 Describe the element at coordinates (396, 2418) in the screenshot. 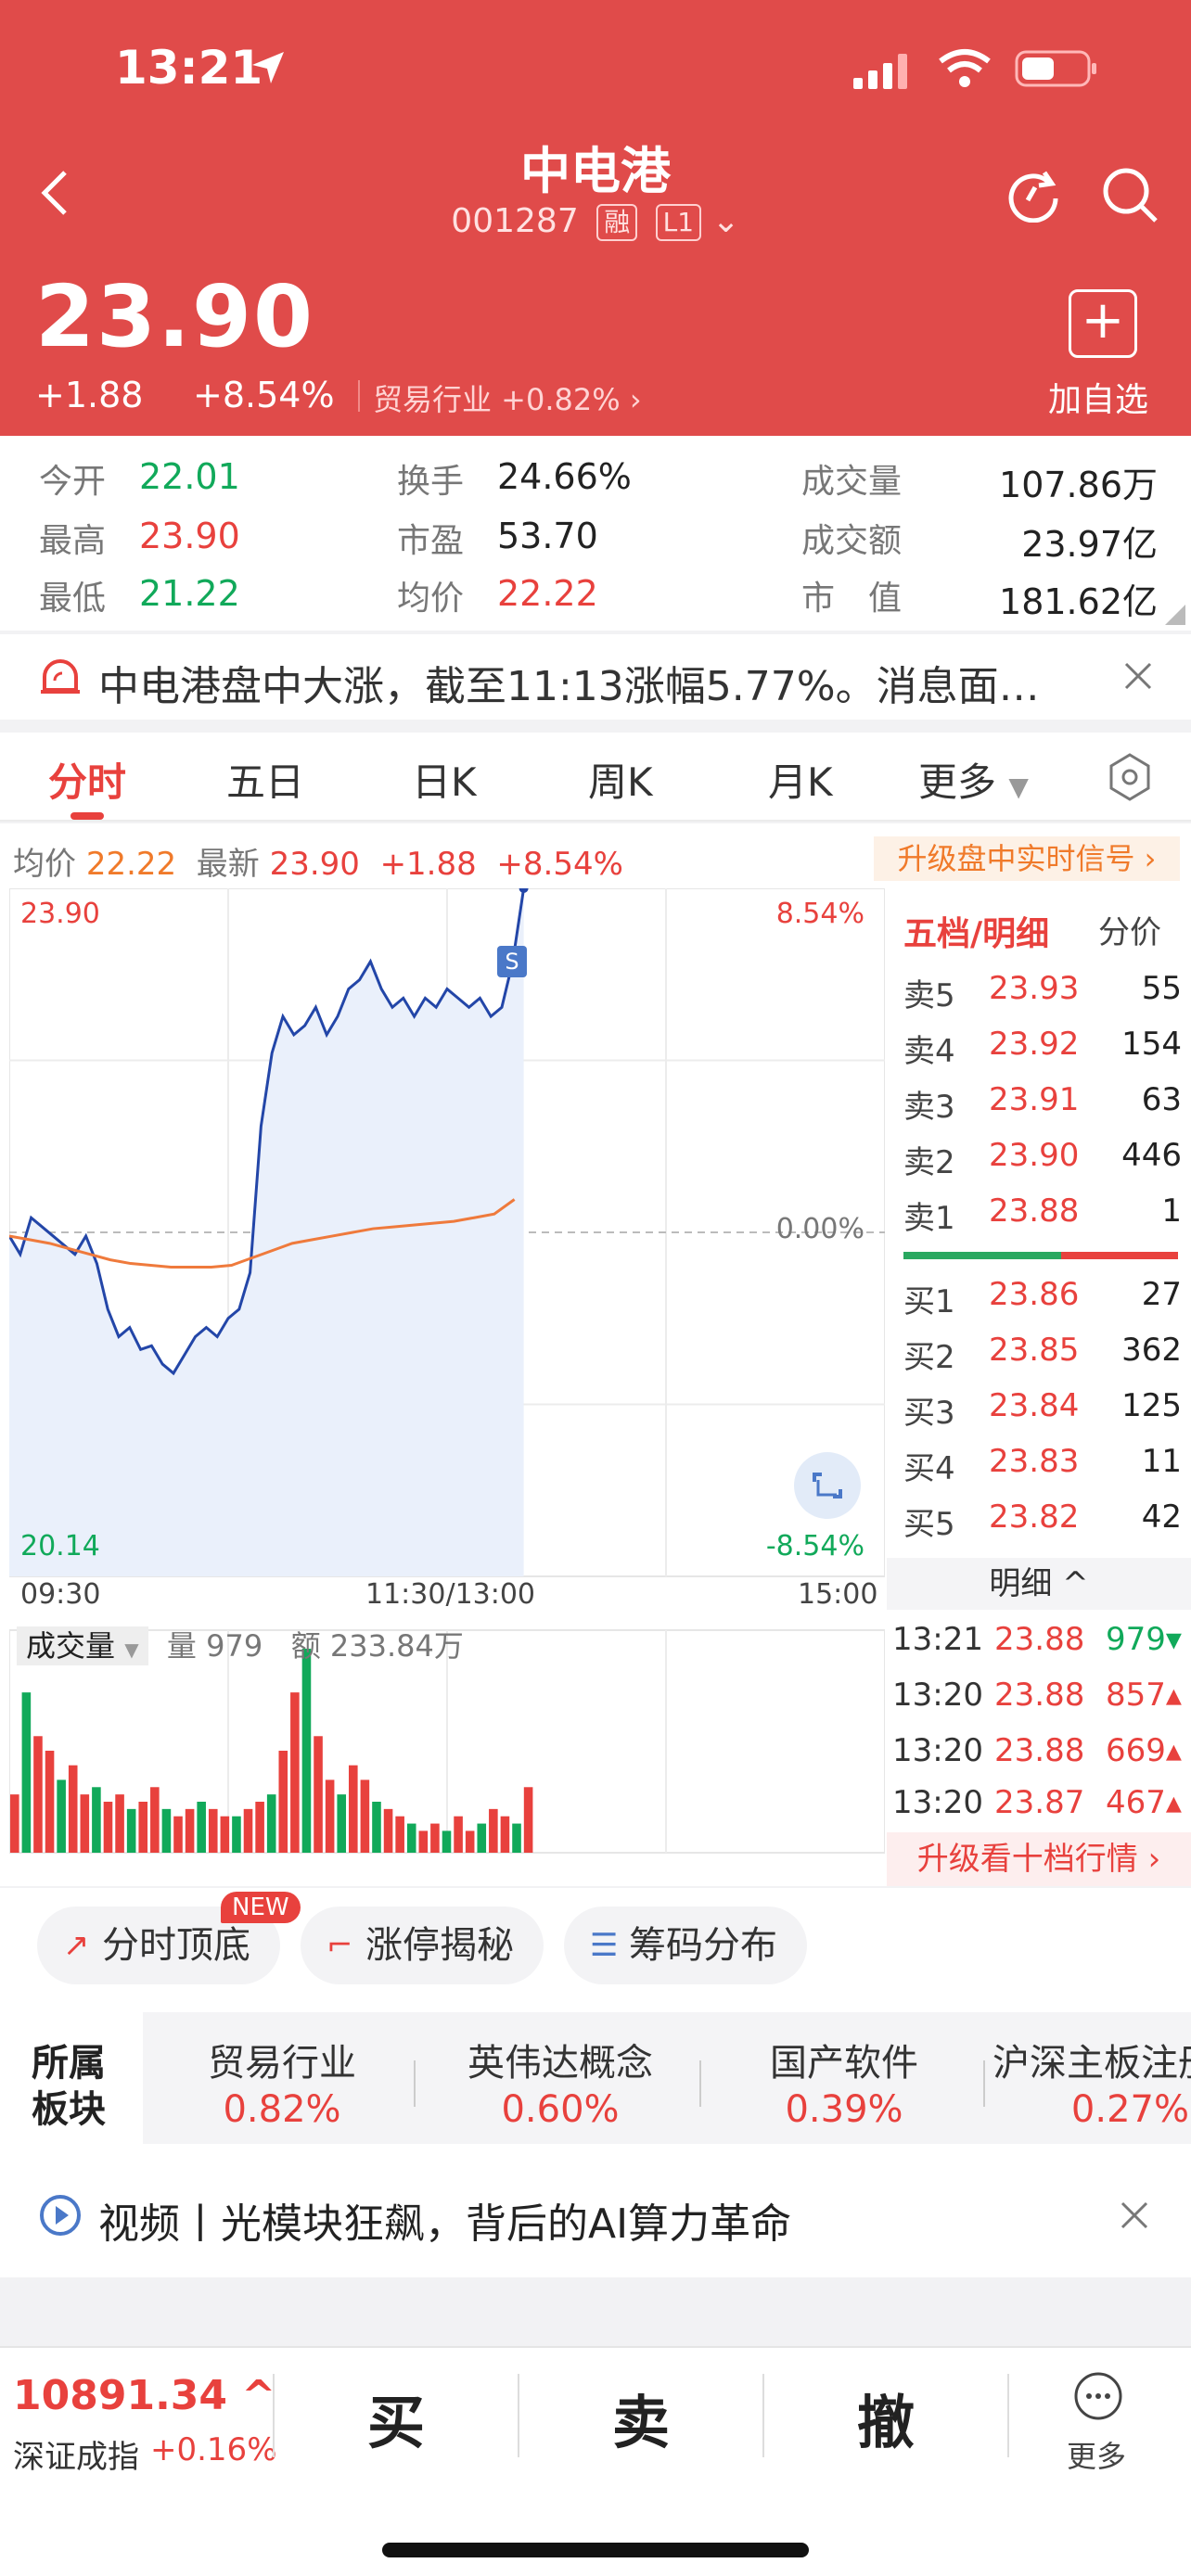

I see `buy-button: 买` at that location.